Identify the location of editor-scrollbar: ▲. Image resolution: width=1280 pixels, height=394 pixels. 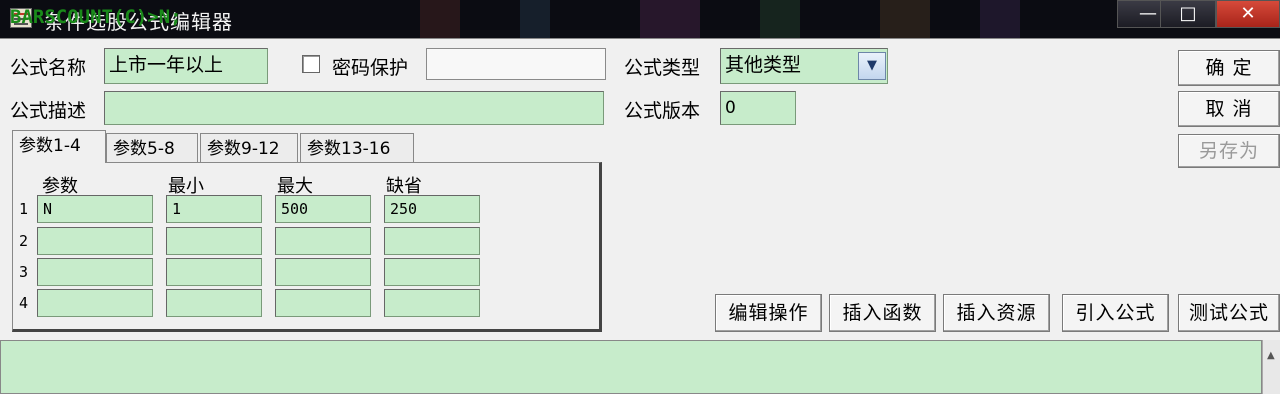
(1271, 367).